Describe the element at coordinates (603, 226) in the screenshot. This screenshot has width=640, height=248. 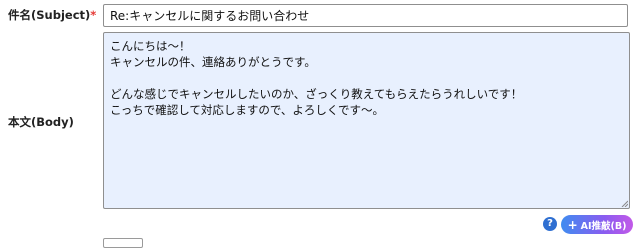
I see `ai-polish-label: AI推敲(B)` at that location.